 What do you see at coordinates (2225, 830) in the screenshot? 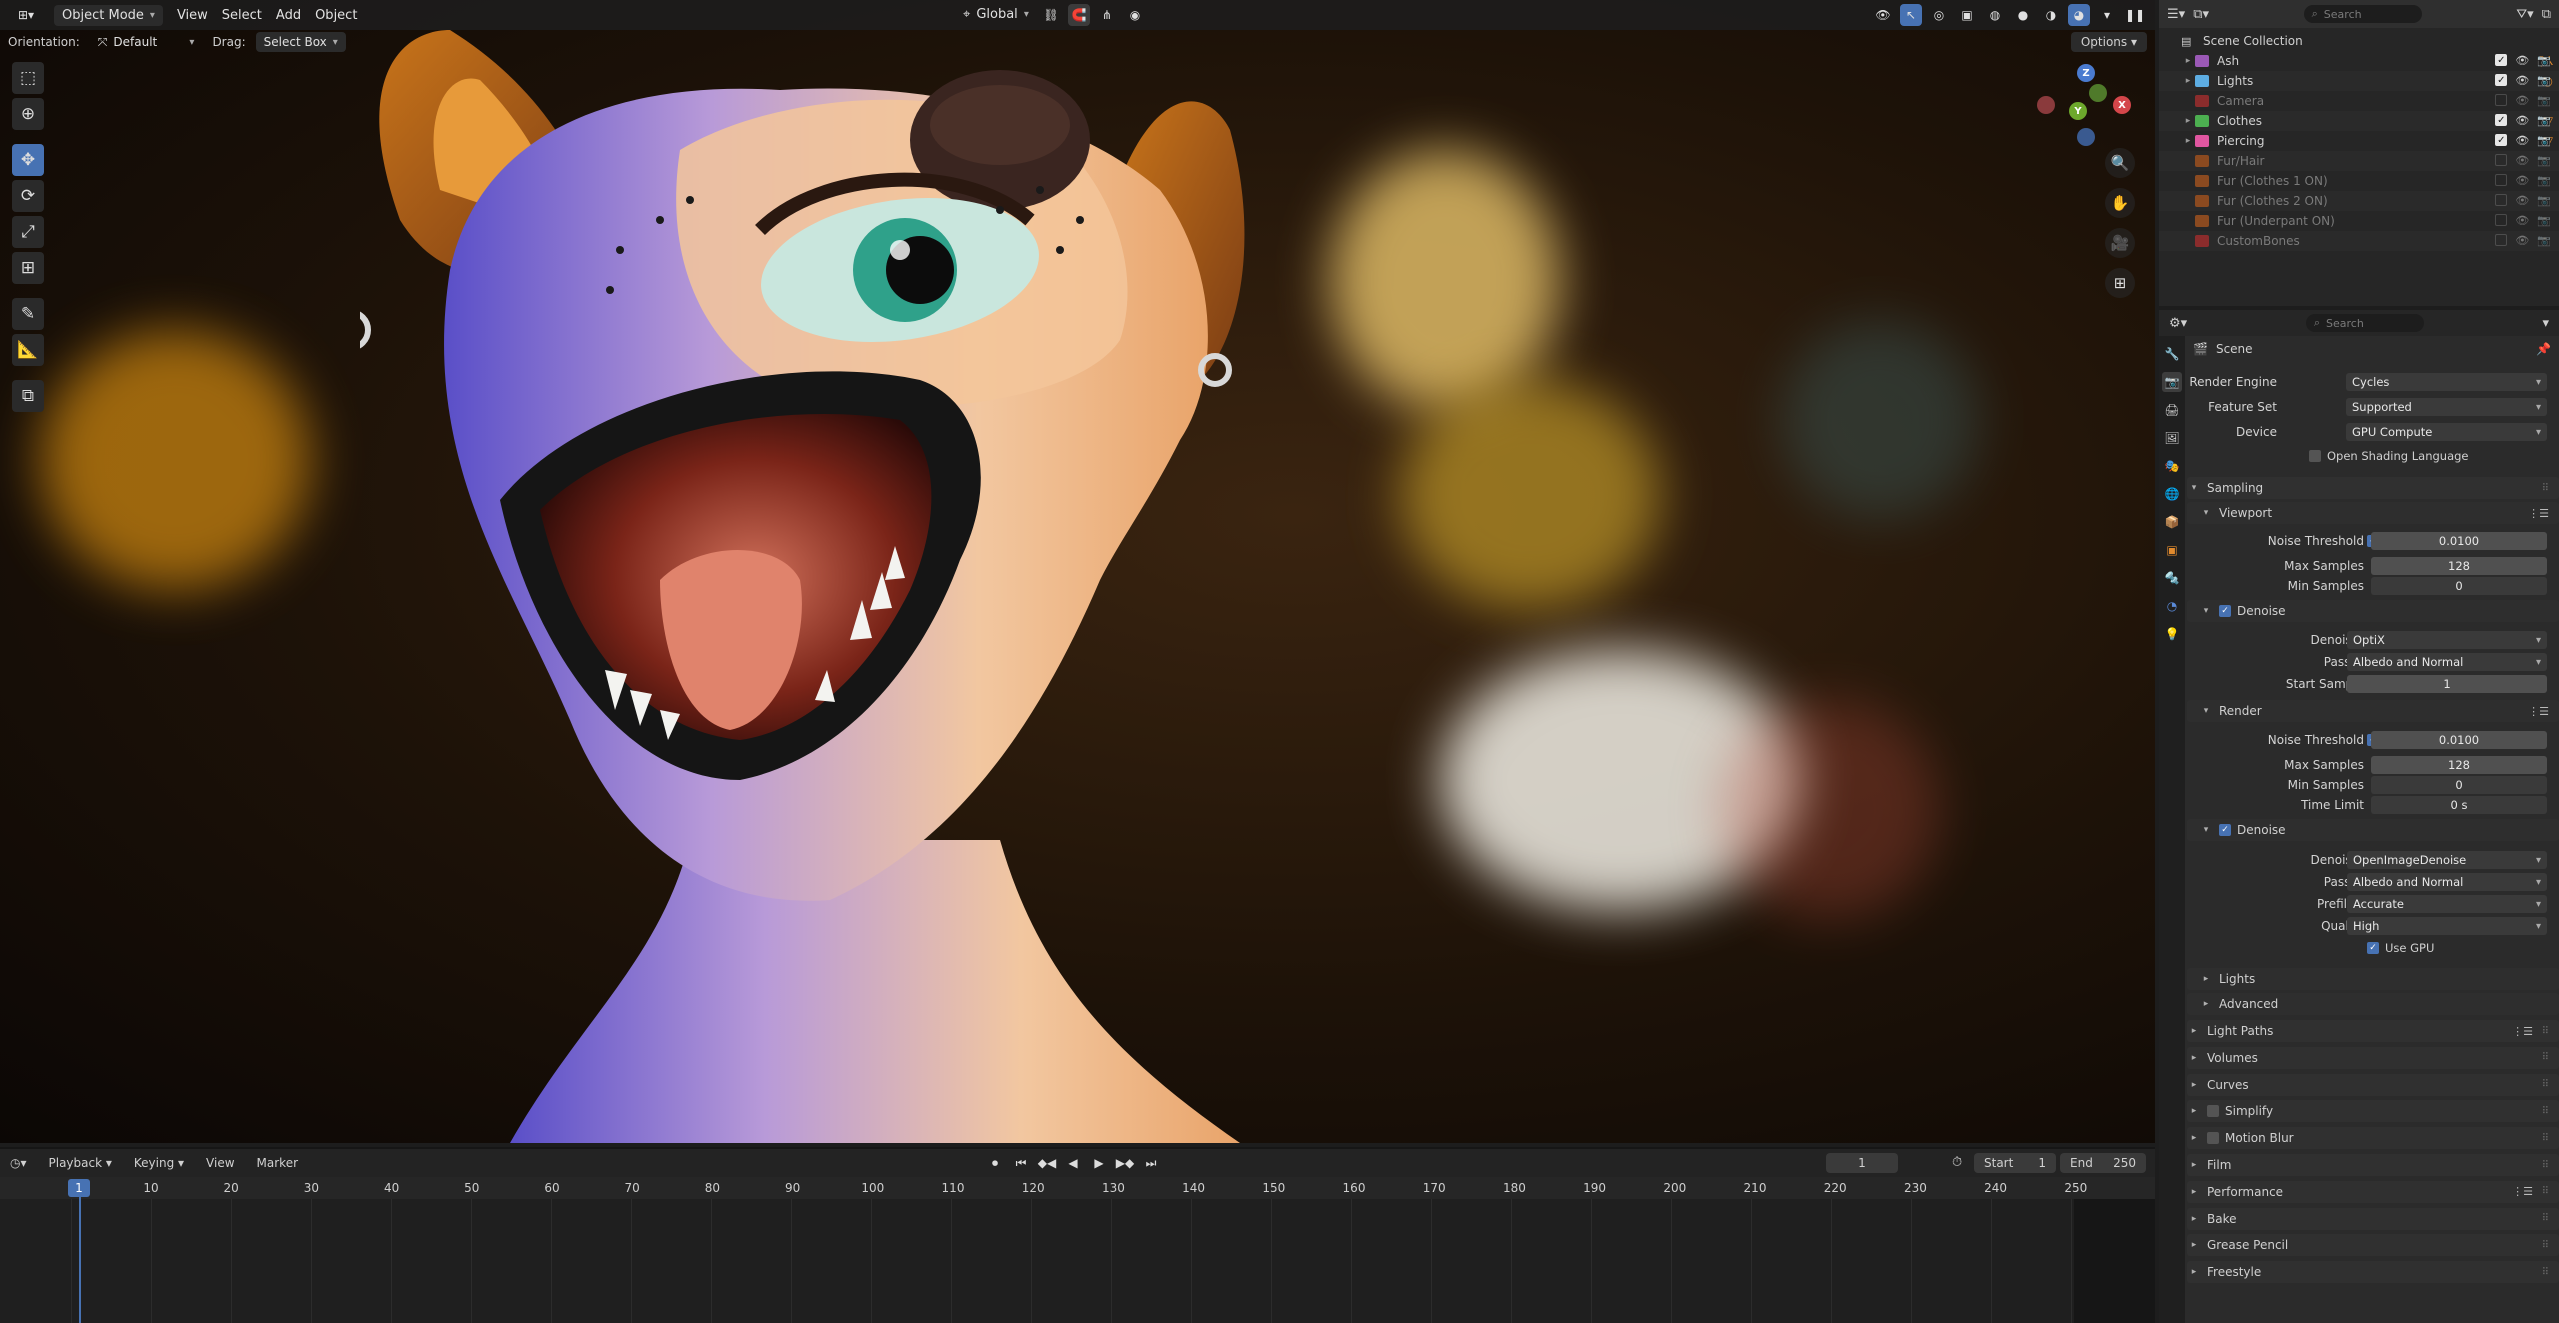
I see `r-denoise-checkbox: ✓` at bounding box center [2225, 830].